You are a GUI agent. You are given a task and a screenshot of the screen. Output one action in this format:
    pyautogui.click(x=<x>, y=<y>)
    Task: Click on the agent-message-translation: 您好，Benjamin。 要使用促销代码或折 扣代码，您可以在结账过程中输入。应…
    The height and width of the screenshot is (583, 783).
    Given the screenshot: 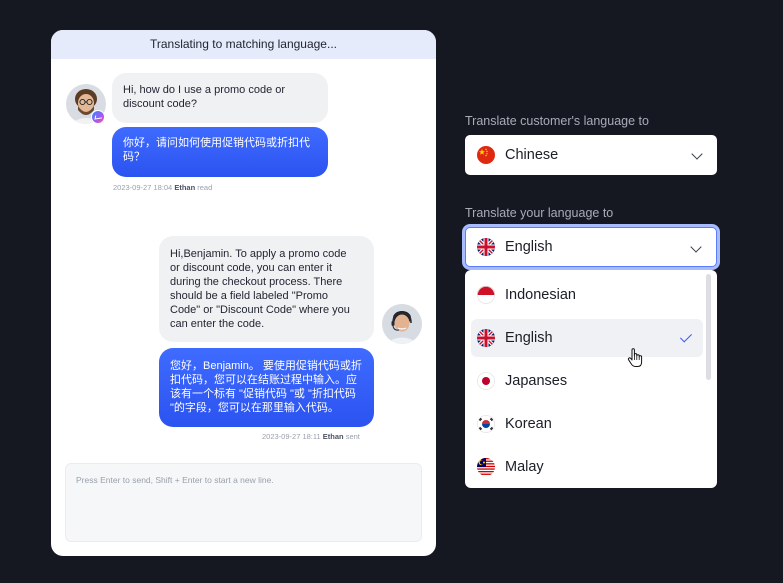 What is the action you would take?
    pyautogui.click(x=266, y=387)
    